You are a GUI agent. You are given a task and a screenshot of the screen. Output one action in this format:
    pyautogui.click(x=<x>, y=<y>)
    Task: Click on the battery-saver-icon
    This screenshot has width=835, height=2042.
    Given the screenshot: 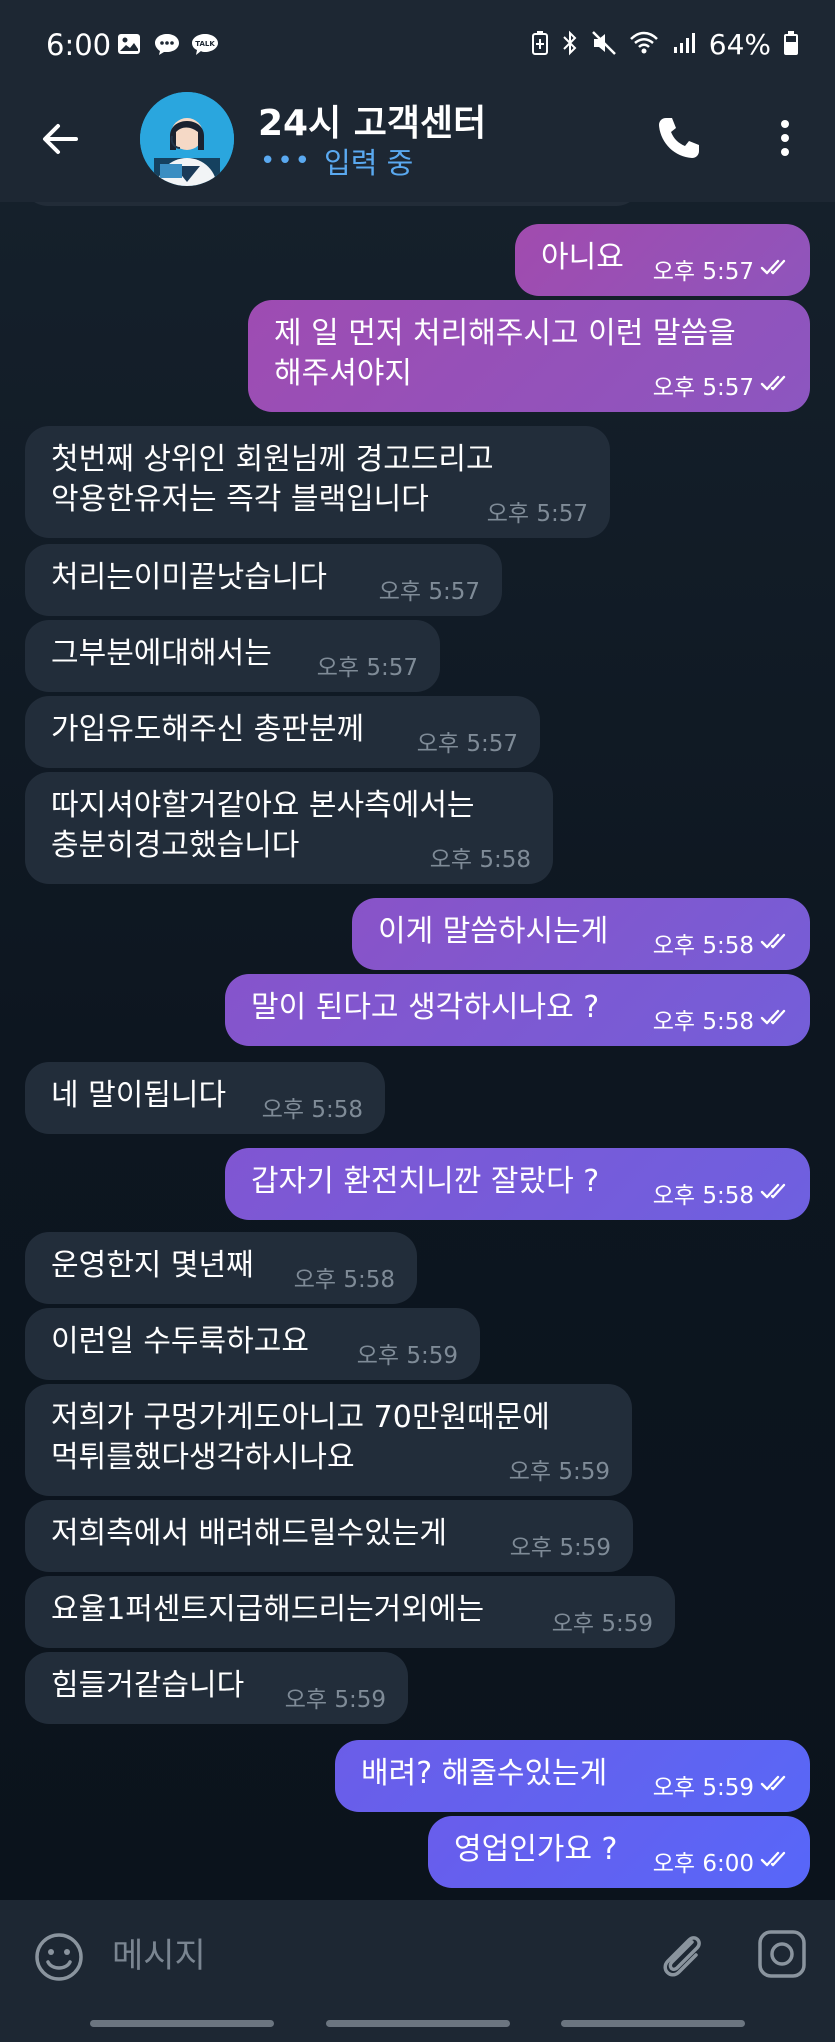 What is the action you would take?
    pyautogui.click(x=540, y=45)
    